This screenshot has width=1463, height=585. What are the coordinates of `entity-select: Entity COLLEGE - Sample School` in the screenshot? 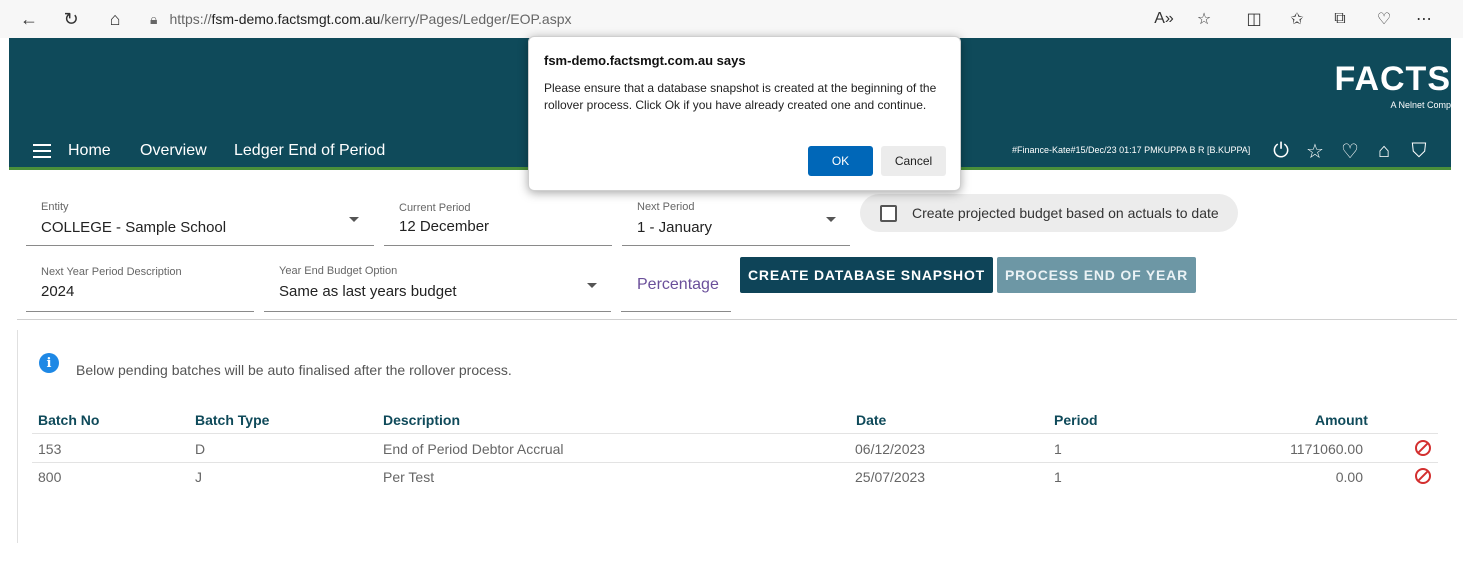 It's located at (200, 220).